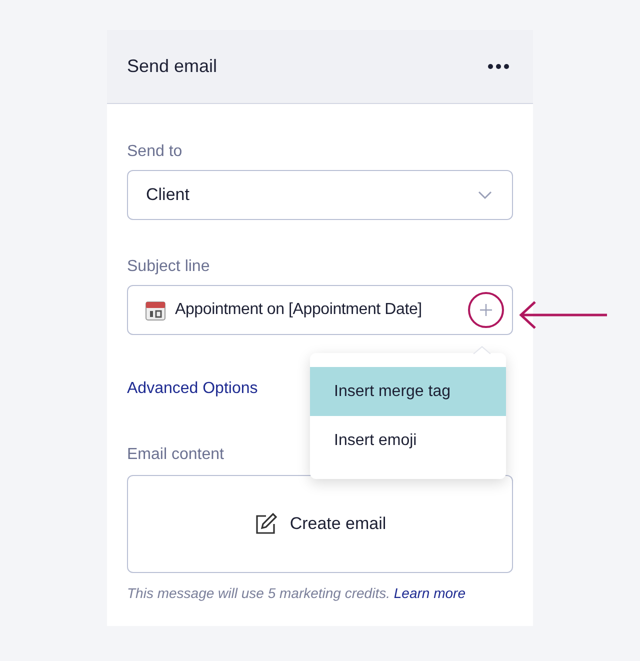 The height and width of the screenshot is (661, 640). I want to click on calendar-icon, so click(155, 310).